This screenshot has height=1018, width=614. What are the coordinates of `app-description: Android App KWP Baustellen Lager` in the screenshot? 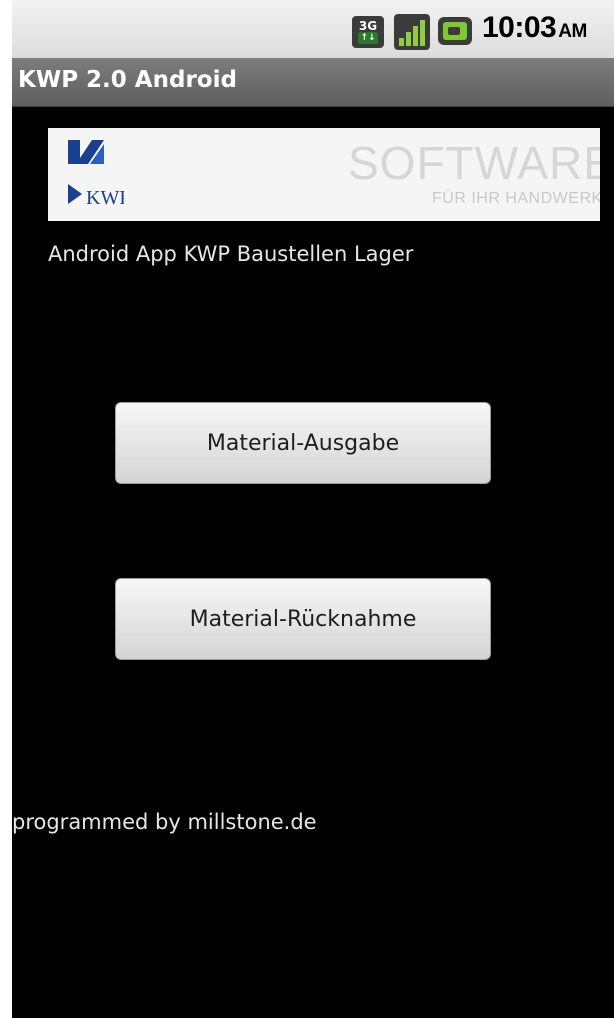 It's located at (231, 254).